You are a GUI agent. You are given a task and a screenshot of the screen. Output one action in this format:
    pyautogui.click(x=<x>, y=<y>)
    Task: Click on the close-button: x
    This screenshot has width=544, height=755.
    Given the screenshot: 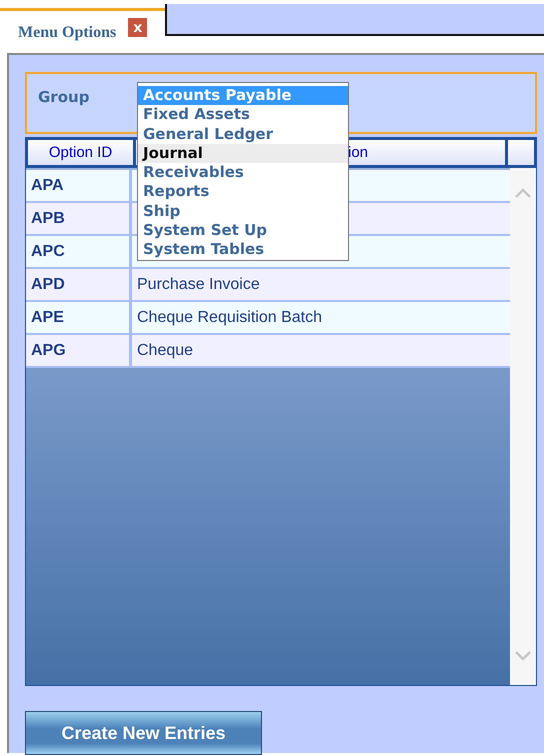 What is the action you would take?
    pyautogui.click(x=138, y=27)
    